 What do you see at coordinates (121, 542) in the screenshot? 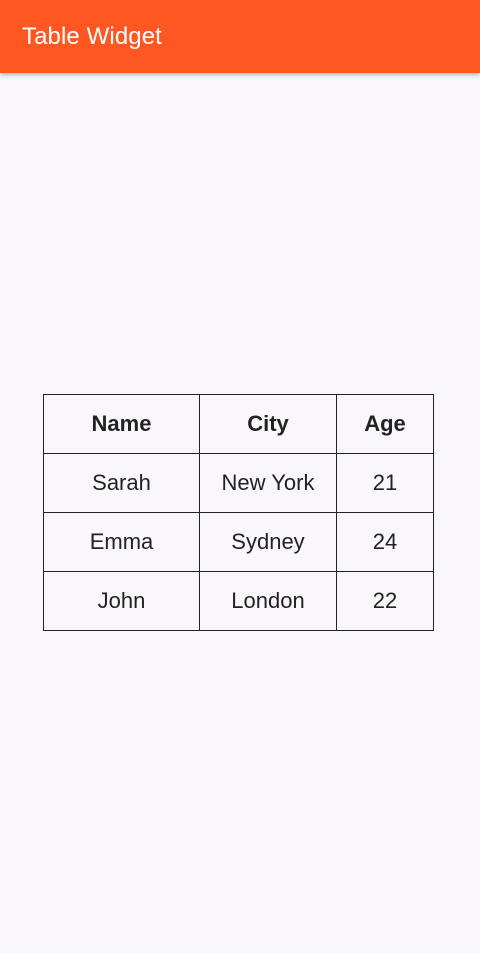
I see `cell-name: Emma` at bounding box center [121, 542].